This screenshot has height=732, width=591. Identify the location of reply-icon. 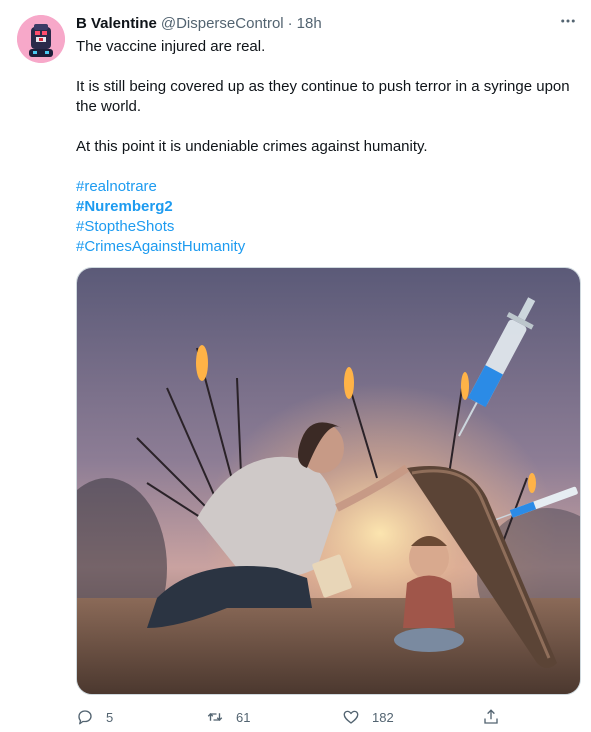
(85, 717).